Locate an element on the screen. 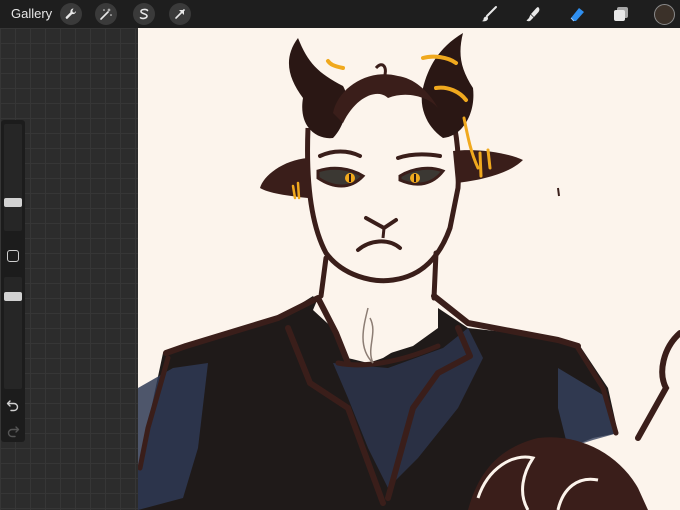 The height and width of the screenshot is (510, 680). brush-size-slider is located at coordinates (13, 177).